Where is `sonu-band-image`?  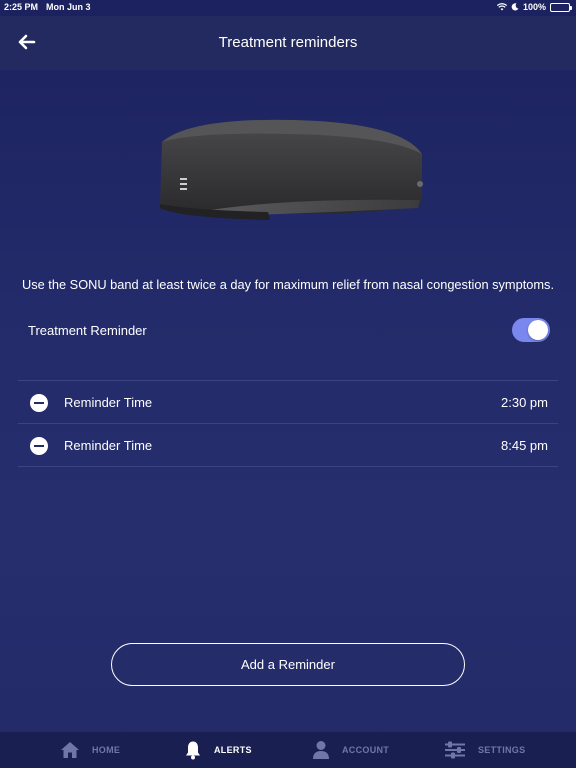 sonu-band-image is located at coordinates (291, 169).